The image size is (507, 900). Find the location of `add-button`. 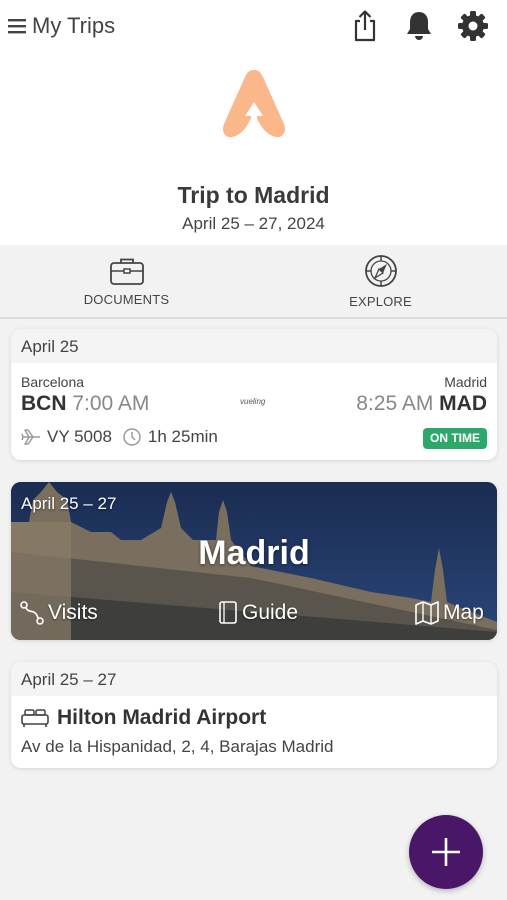

add-button is located at coordinates (446, 852).